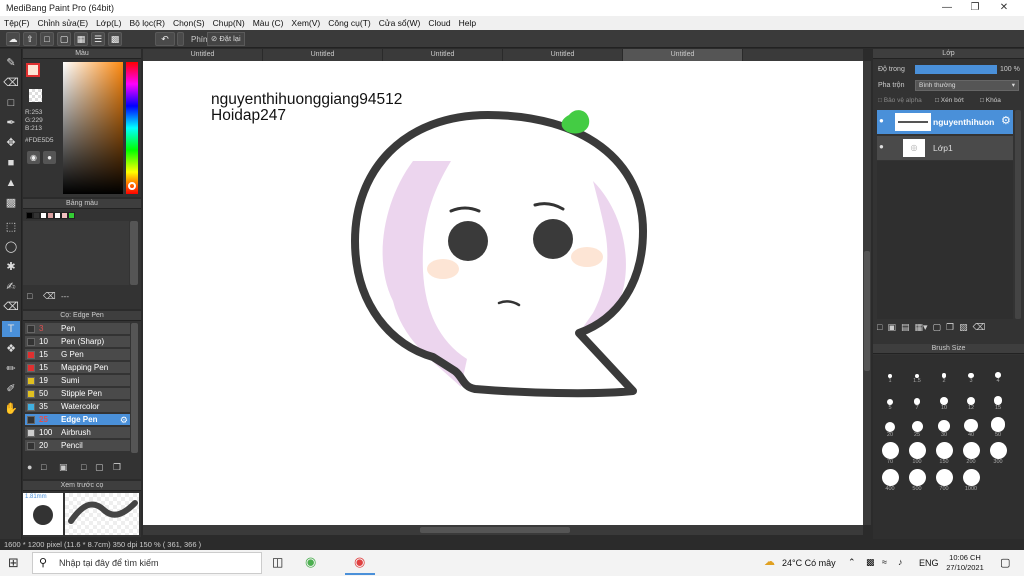  I want to click on tab-untitled-3: Untitled, so click(443, 55).